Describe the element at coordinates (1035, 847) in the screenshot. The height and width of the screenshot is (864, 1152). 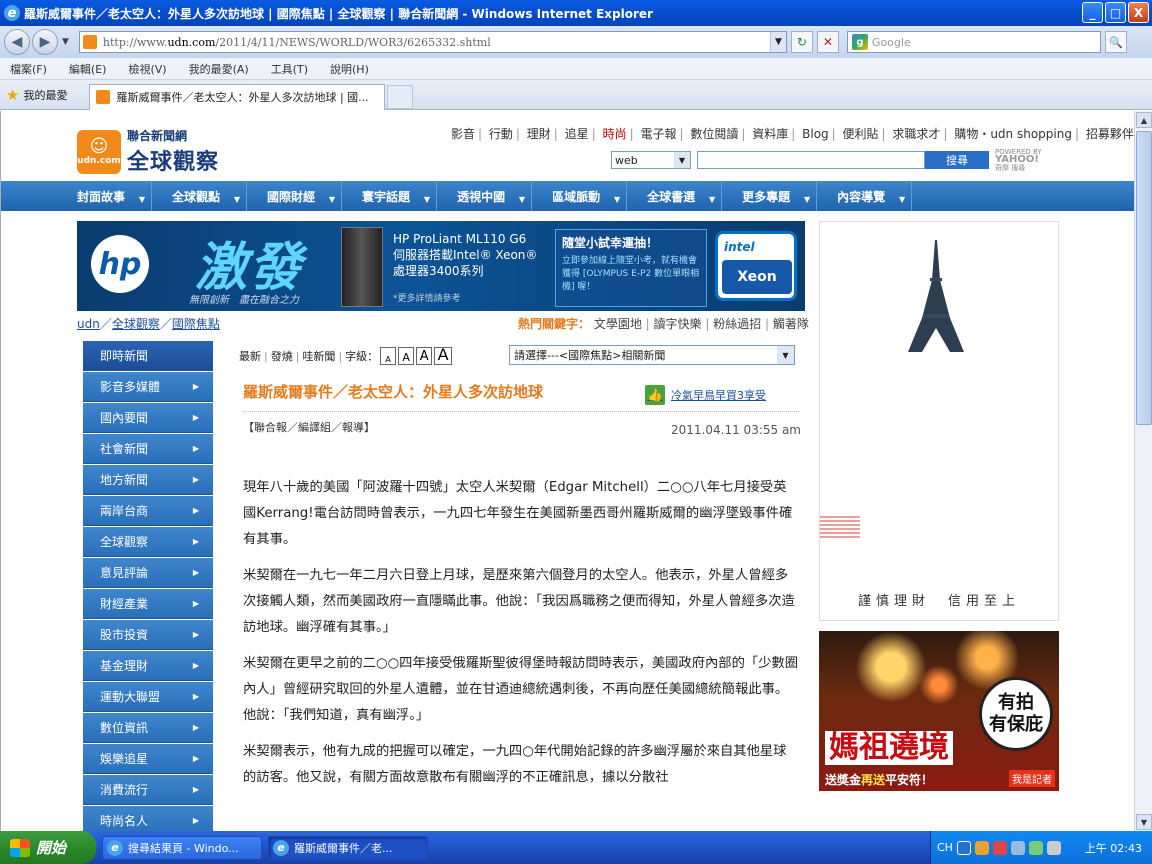
I see `wifi-icon` at that location.